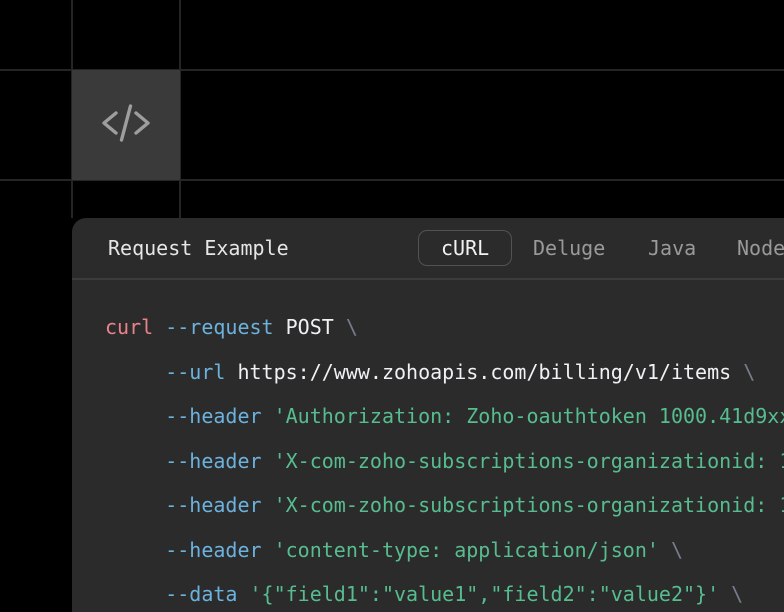 The image size is (784, 612). I want to click on tab-java: Java, so click(672, 248).